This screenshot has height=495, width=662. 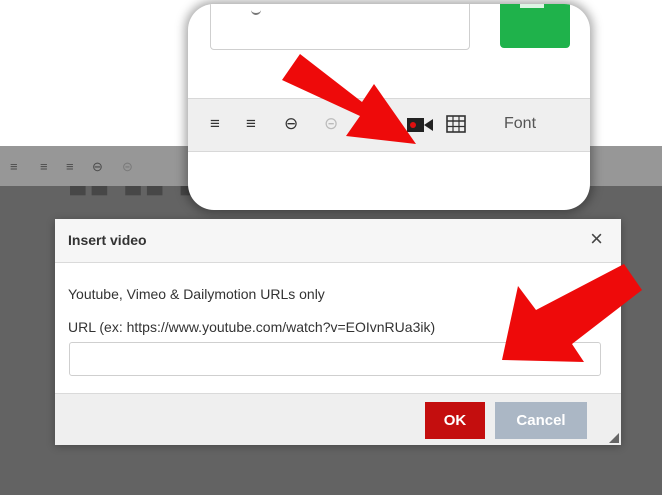 I want to click on callout-green-button, so click(x=535, y=26).